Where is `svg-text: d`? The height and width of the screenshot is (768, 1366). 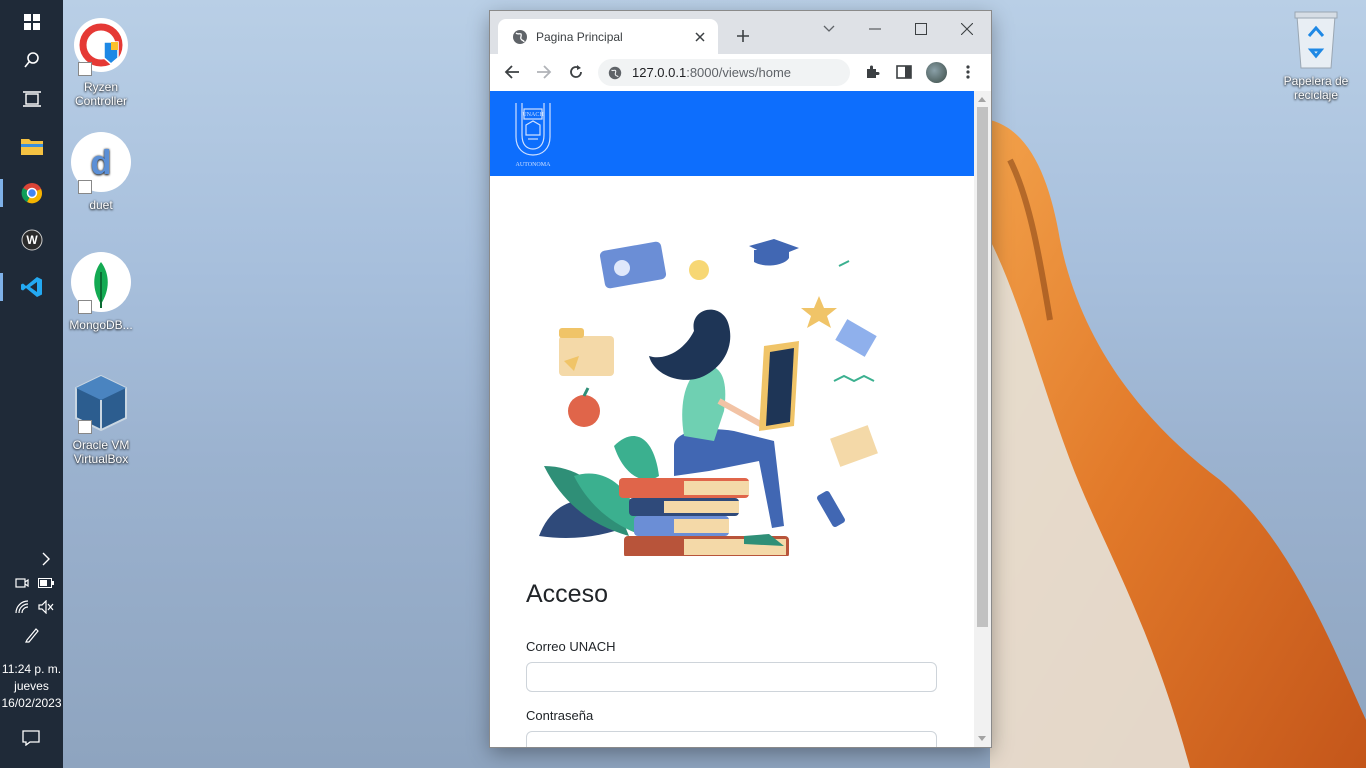 svg-text: d is located at coordinates (101, 163).